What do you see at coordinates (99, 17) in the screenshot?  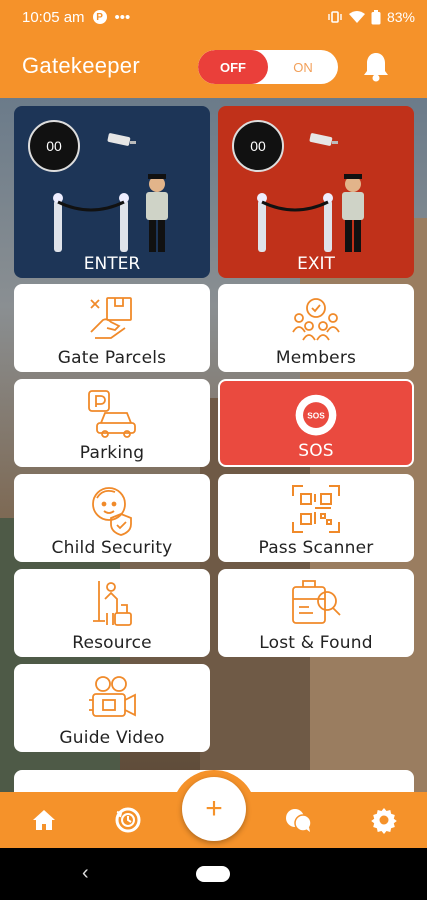 I see `app-notification-icon: P` at bounding box center [99, 17].